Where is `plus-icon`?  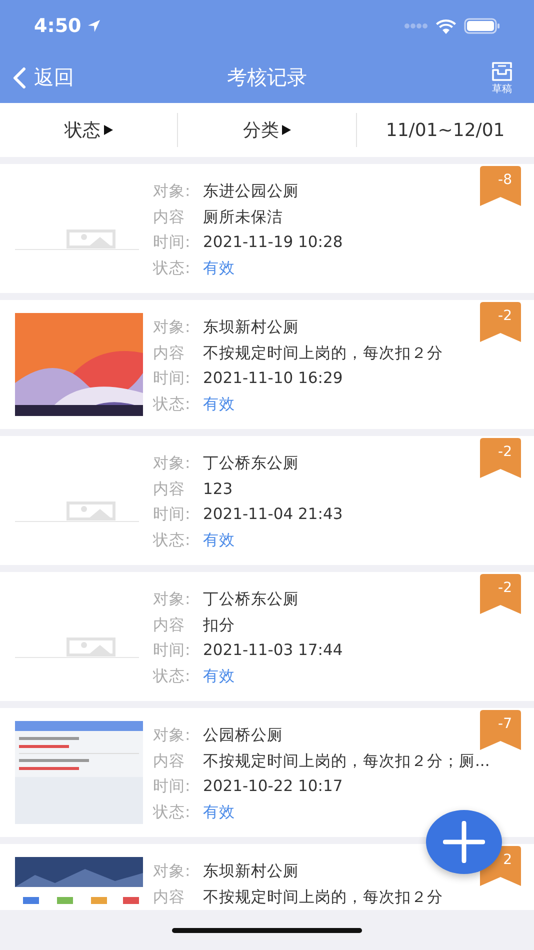
plus-icon is located at coordinates (464, 842).